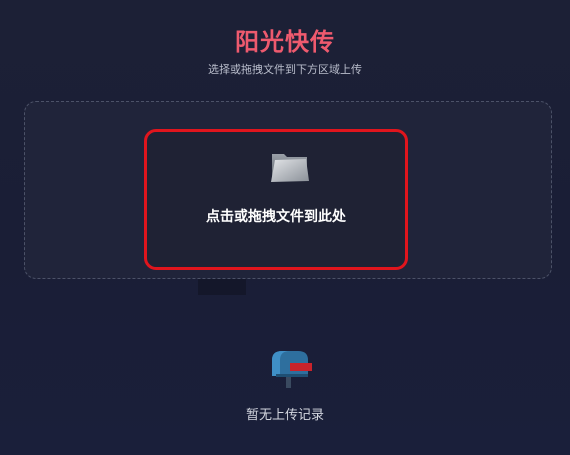 Image resolution: width=570 pixels, height=455 pixels. What do you see at coordinates (284, 415) in the screenshot?
I see `empty-history-text: 暂无上传记录` at bounding box center [284, 415].